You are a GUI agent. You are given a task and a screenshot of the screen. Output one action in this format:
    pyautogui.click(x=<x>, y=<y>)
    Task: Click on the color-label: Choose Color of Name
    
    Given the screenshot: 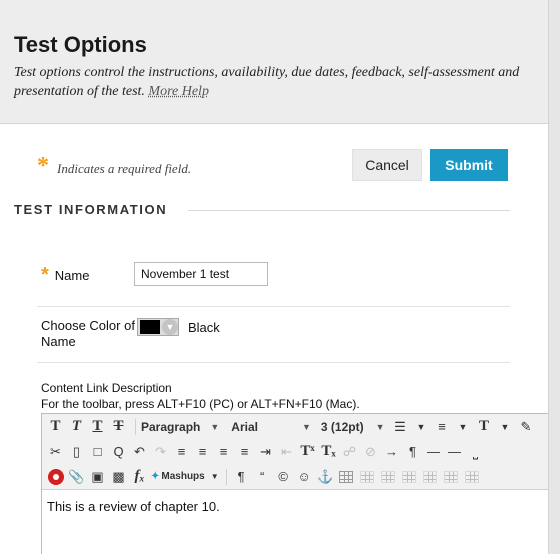 What is the action you would take?
    pyautogui.click(x=88, y=333)
    